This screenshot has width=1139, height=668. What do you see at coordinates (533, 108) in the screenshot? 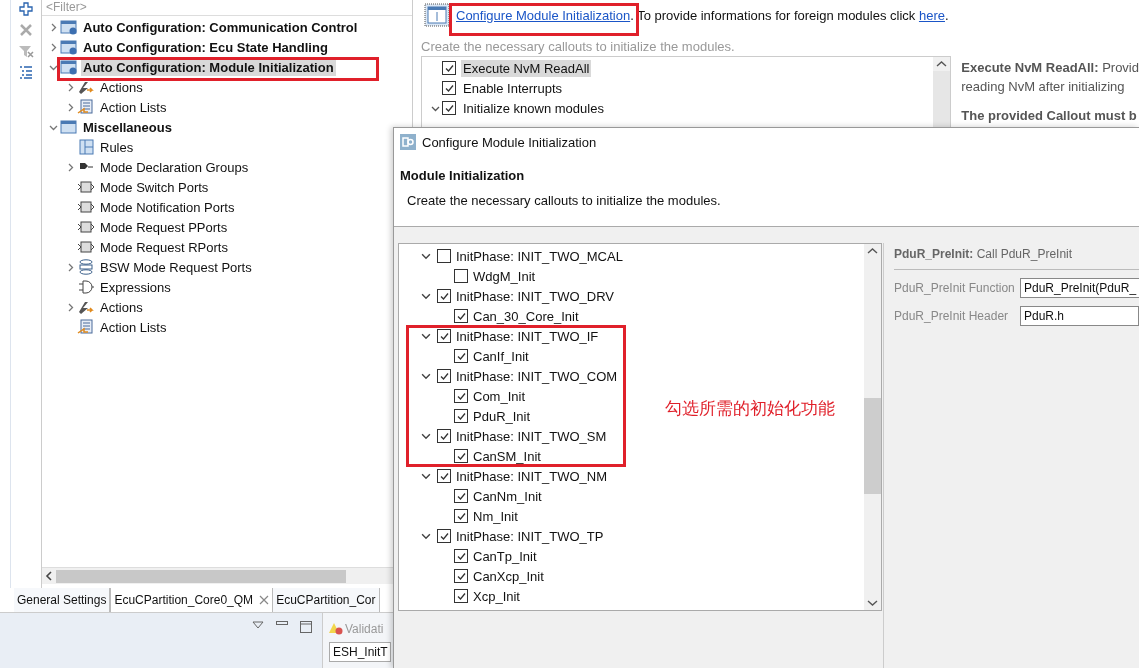
I see `option-label: Initialize known modules` at bounding box center [533, 108].